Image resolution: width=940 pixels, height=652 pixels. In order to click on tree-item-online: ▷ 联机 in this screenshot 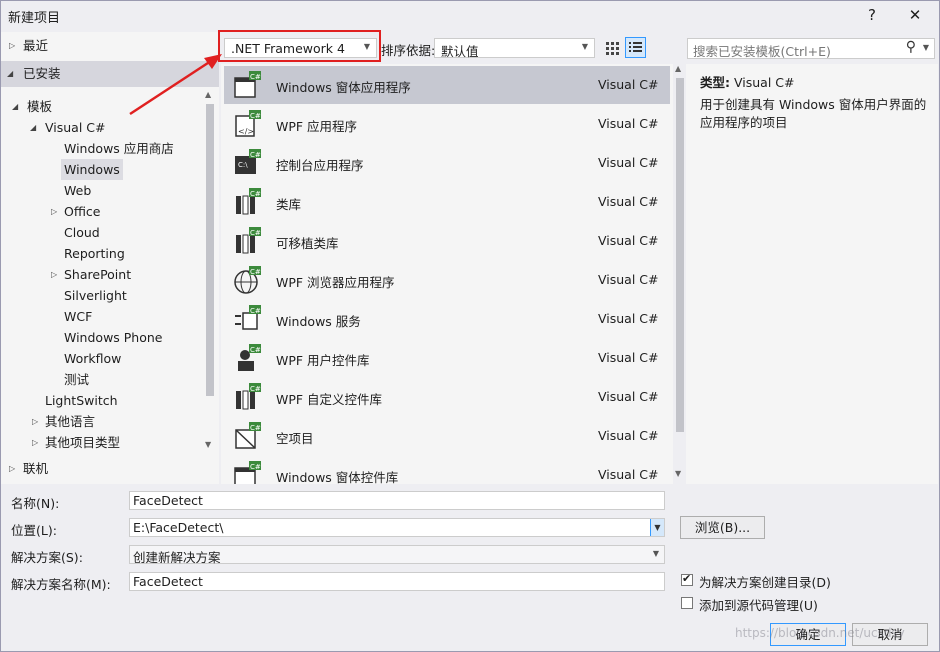, I will do `click(110, 468)`.